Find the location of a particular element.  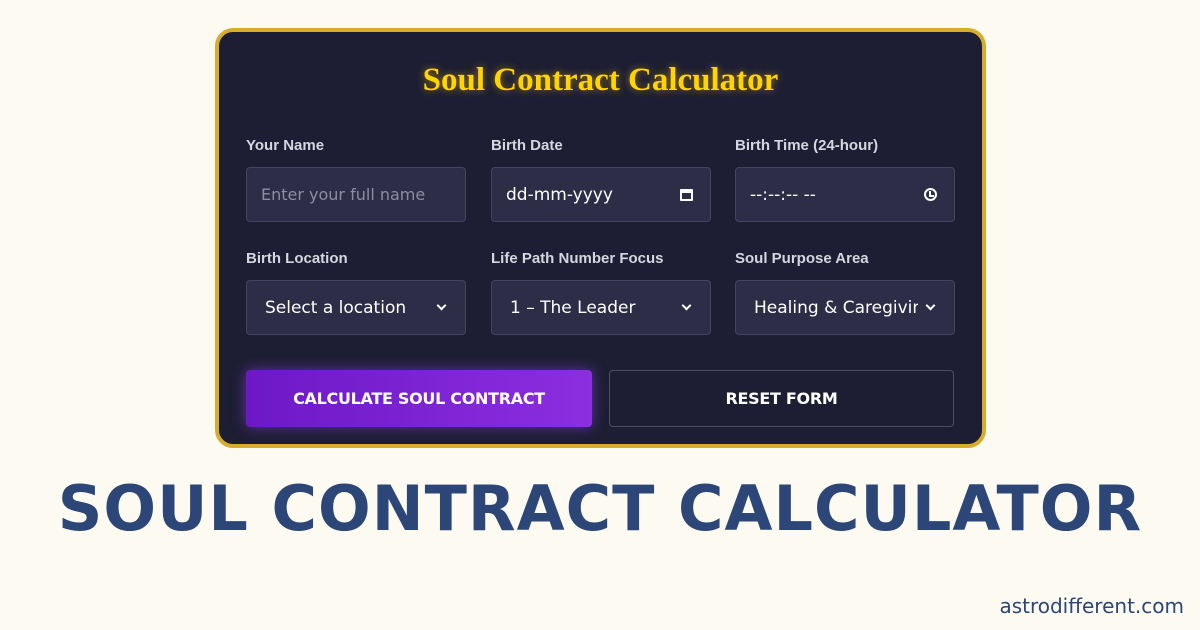

life-path-value: 1 – The Leader is located at coordinates (573, 307).